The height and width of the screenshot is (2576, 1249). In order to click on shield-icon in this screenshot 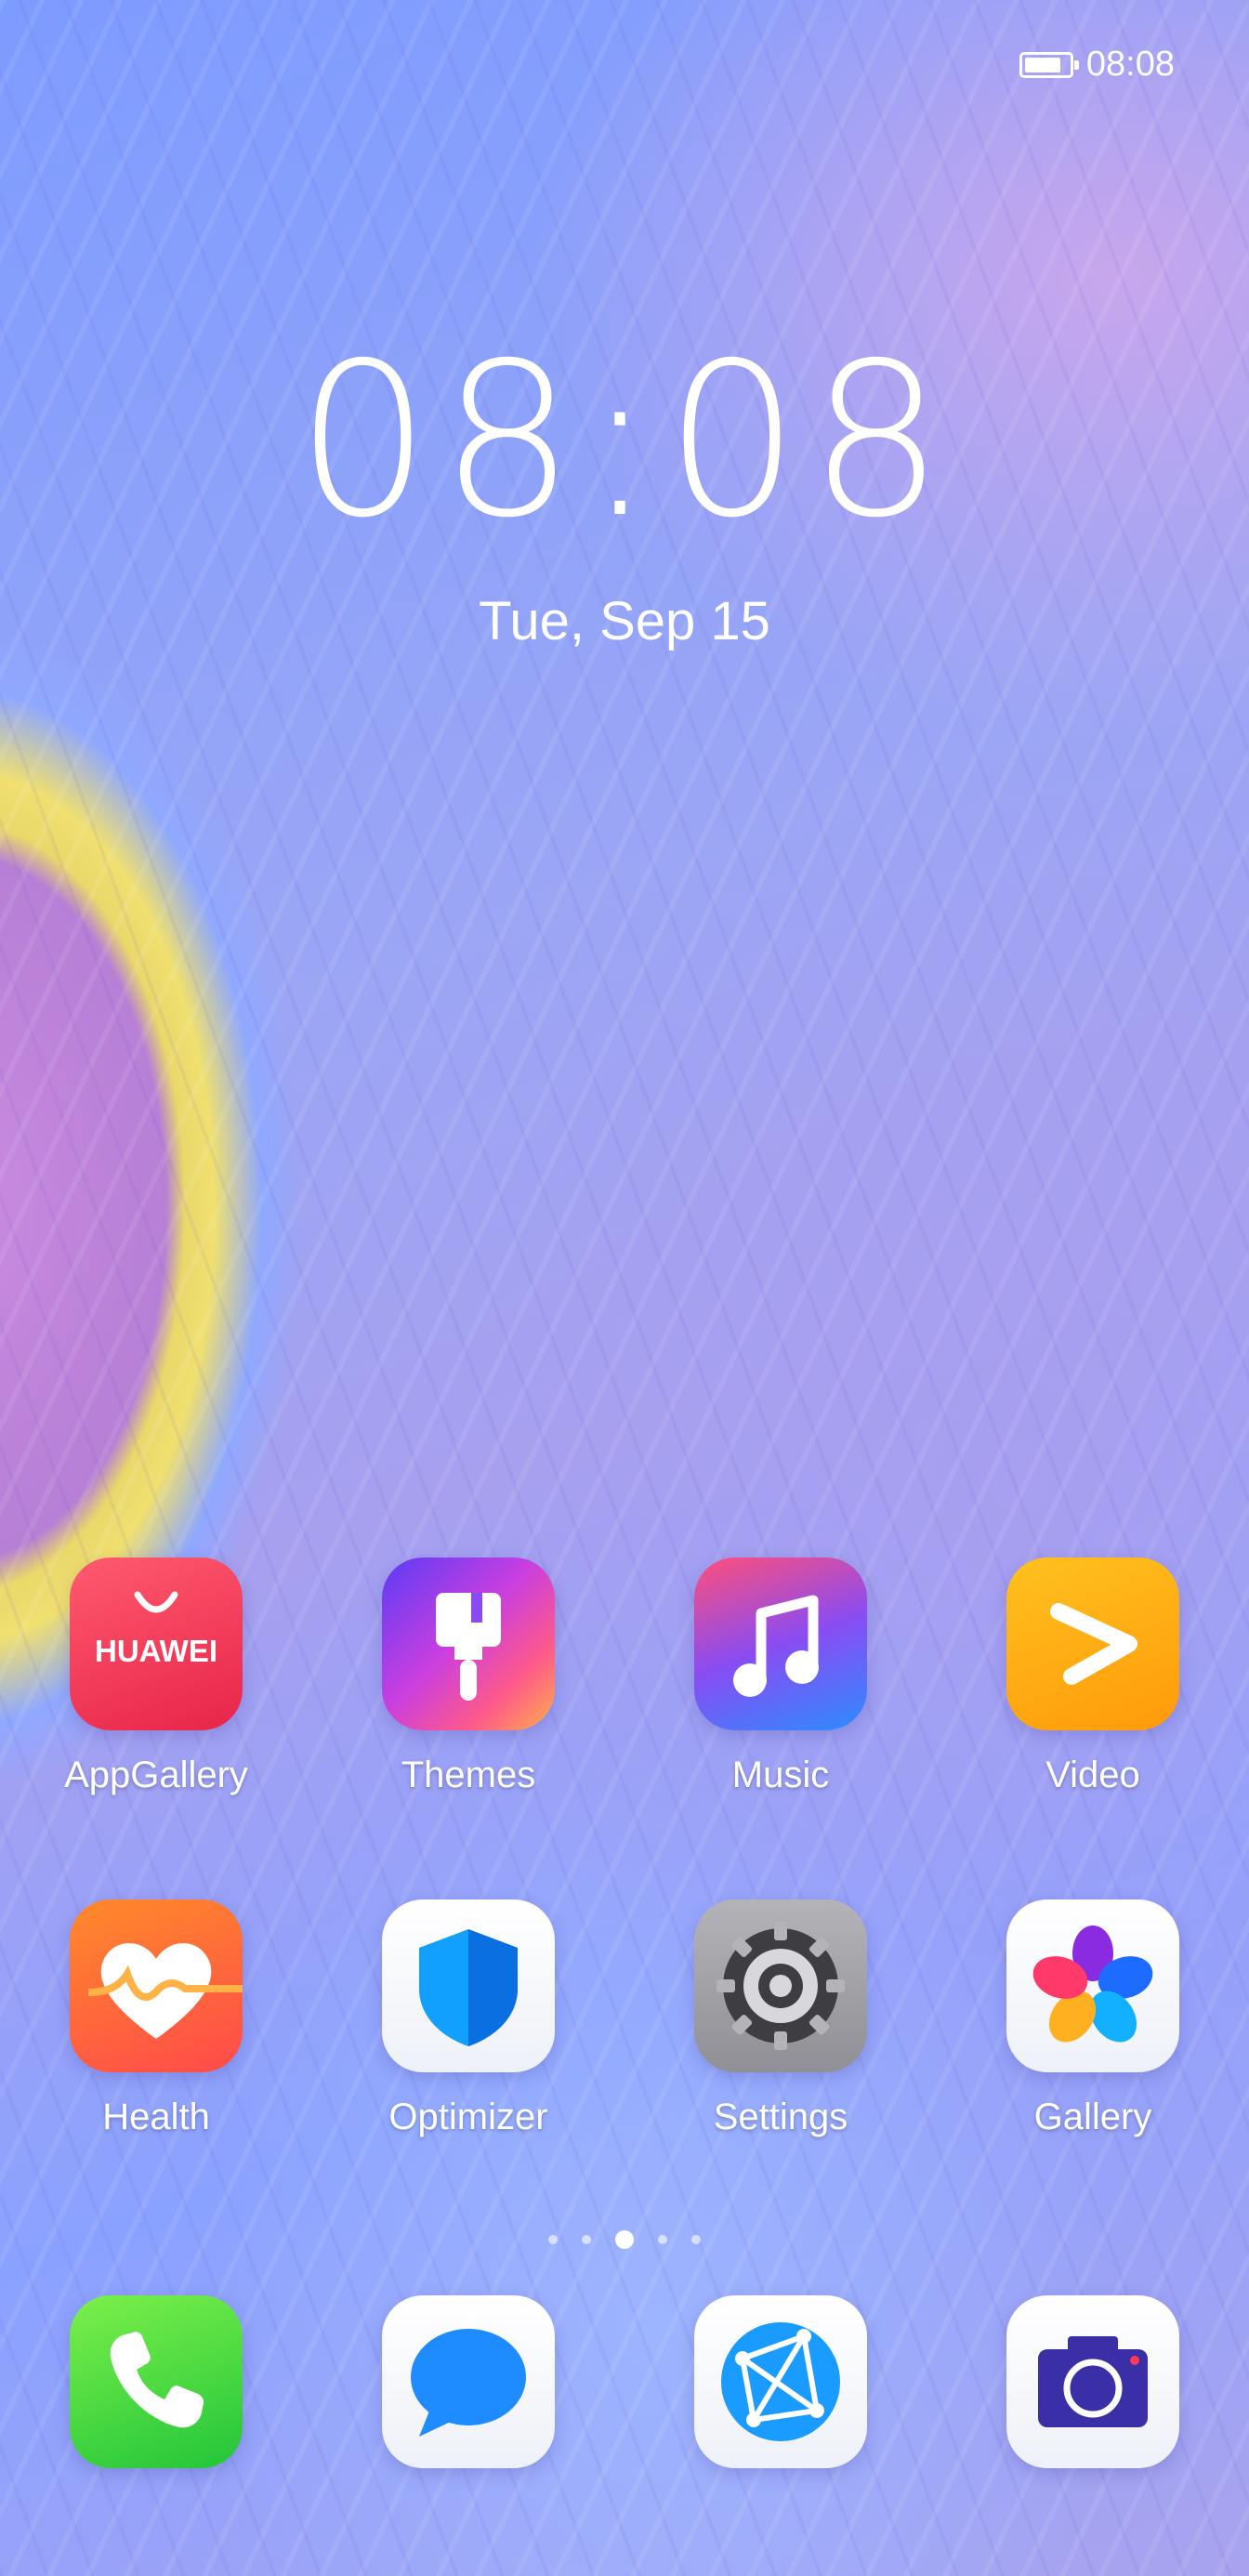, I will do `click(468, 1985)`.